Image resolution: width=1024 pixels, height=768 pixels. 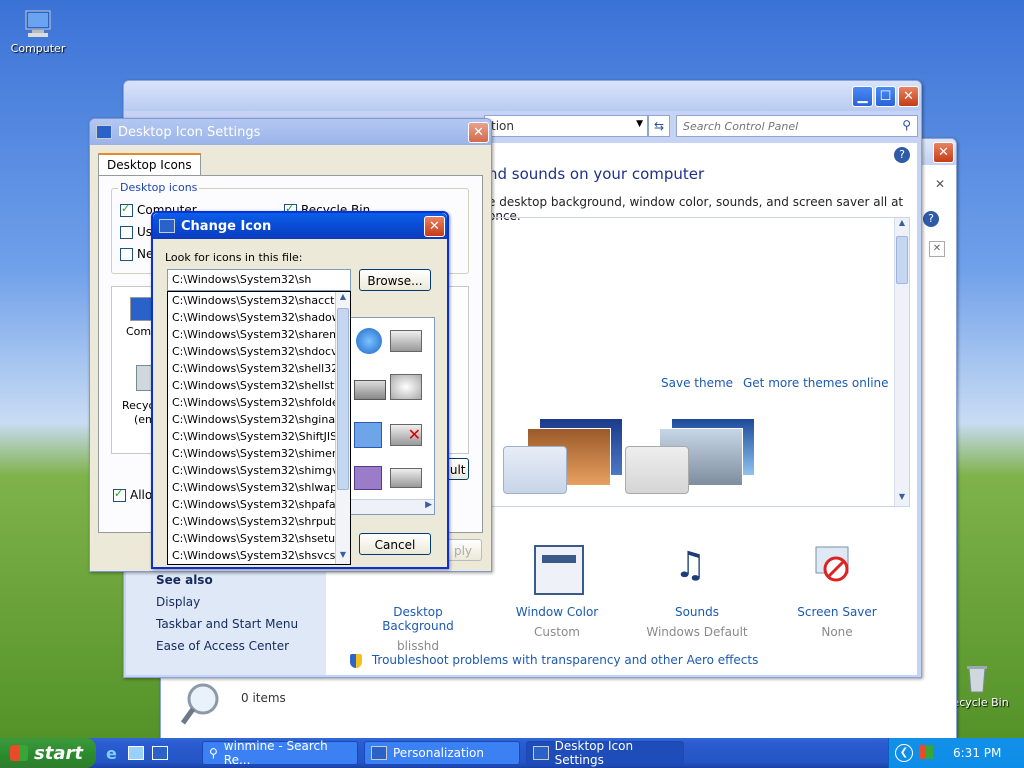 What do you see at coordinates (259, 436) in the screenshot?
I see `file-list-item: C:\Windows\System32\ShiftJIS.uce` at bounding box center [259, 436].